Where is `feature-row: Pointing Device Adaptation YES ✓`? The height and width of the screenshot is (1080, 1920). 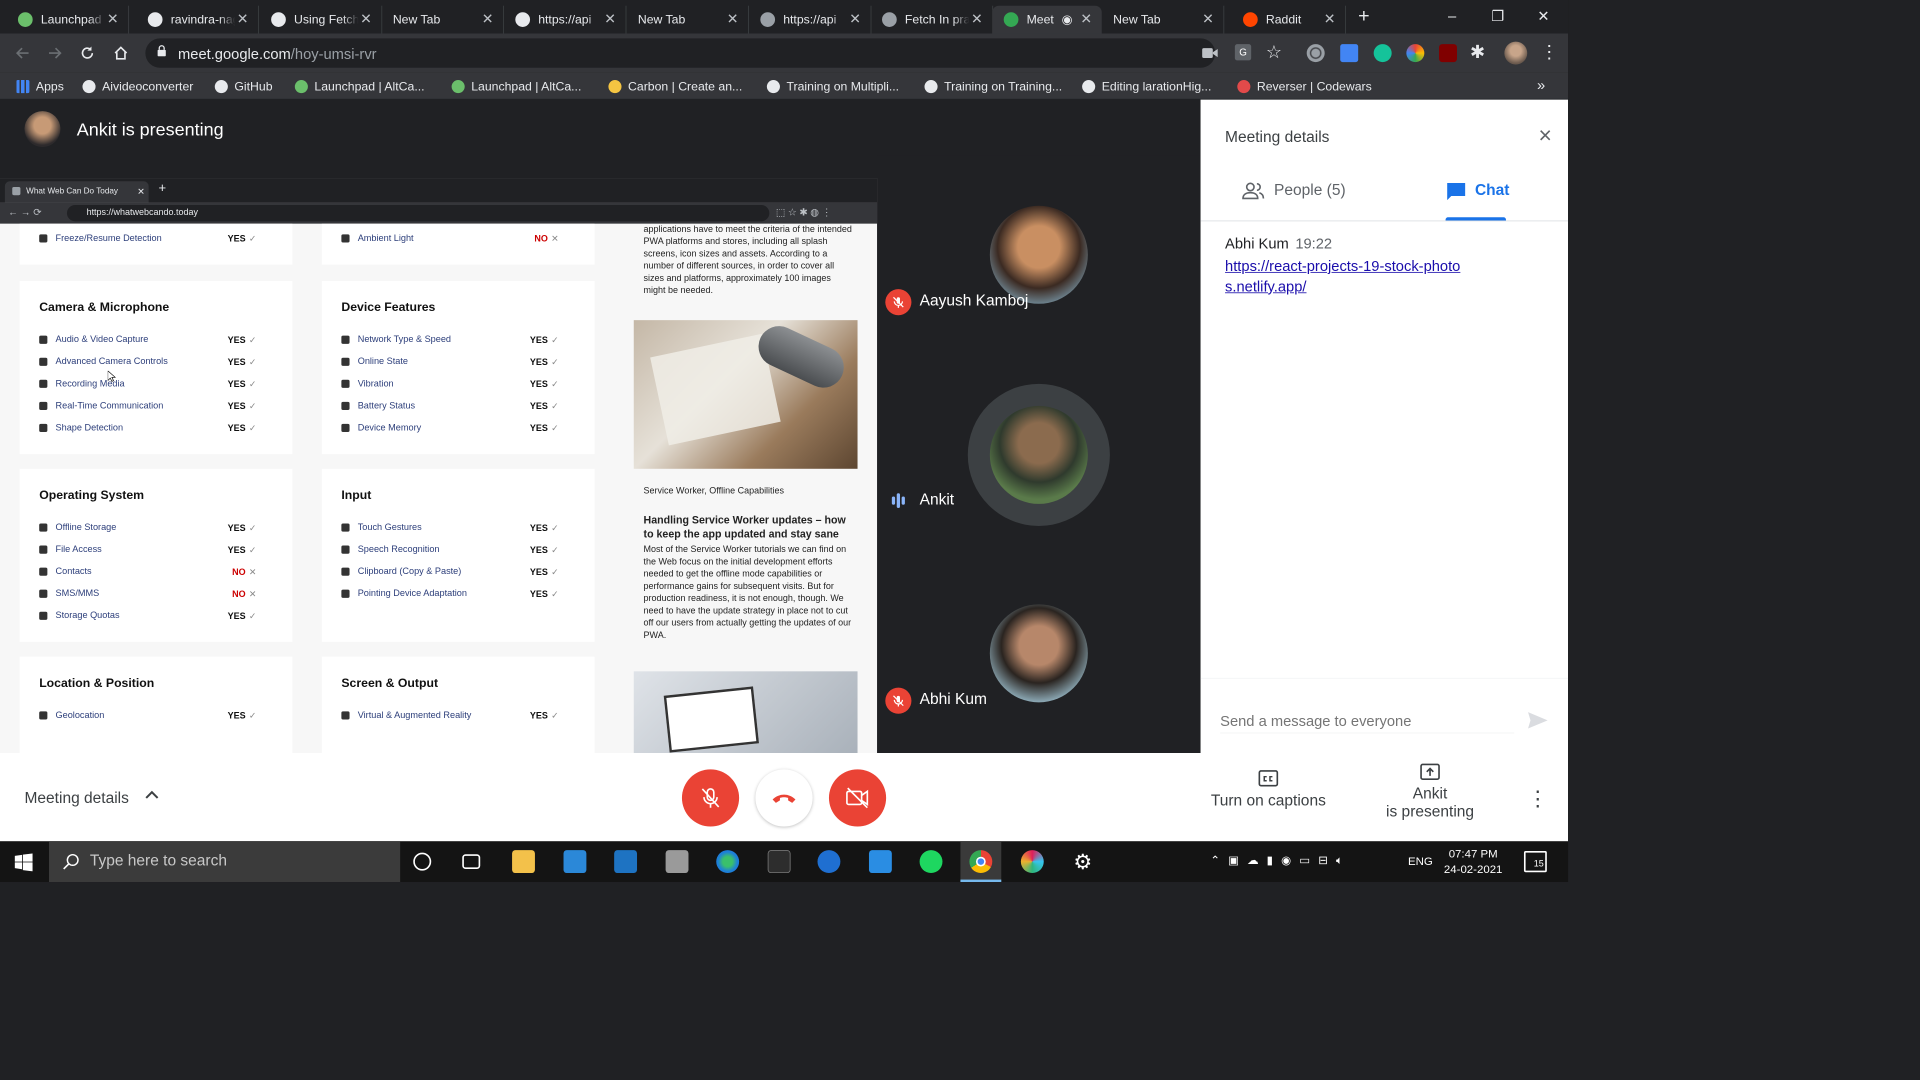
feature-row: Pointing Device Adaptation YES ✓ is located at coordinates (459, 594).